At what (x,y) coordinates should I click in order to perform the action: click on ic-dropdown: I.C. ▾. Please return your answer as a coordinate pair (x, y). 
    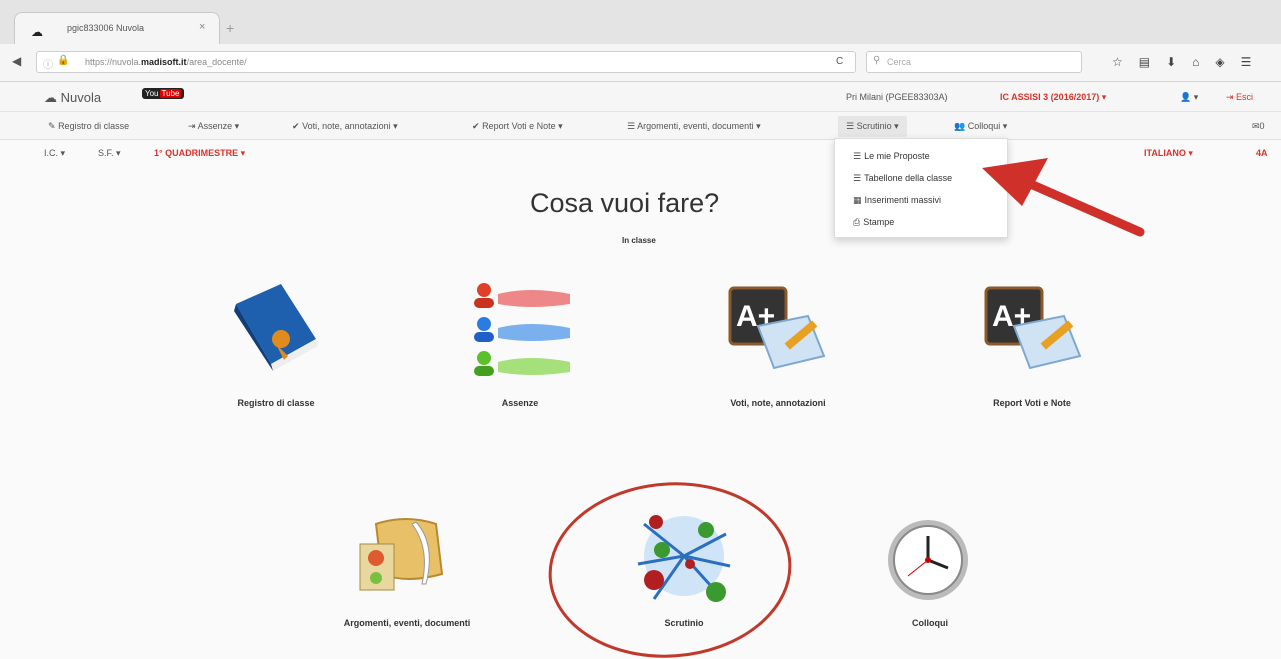
    Looking at the image, I should click on (54, 153).